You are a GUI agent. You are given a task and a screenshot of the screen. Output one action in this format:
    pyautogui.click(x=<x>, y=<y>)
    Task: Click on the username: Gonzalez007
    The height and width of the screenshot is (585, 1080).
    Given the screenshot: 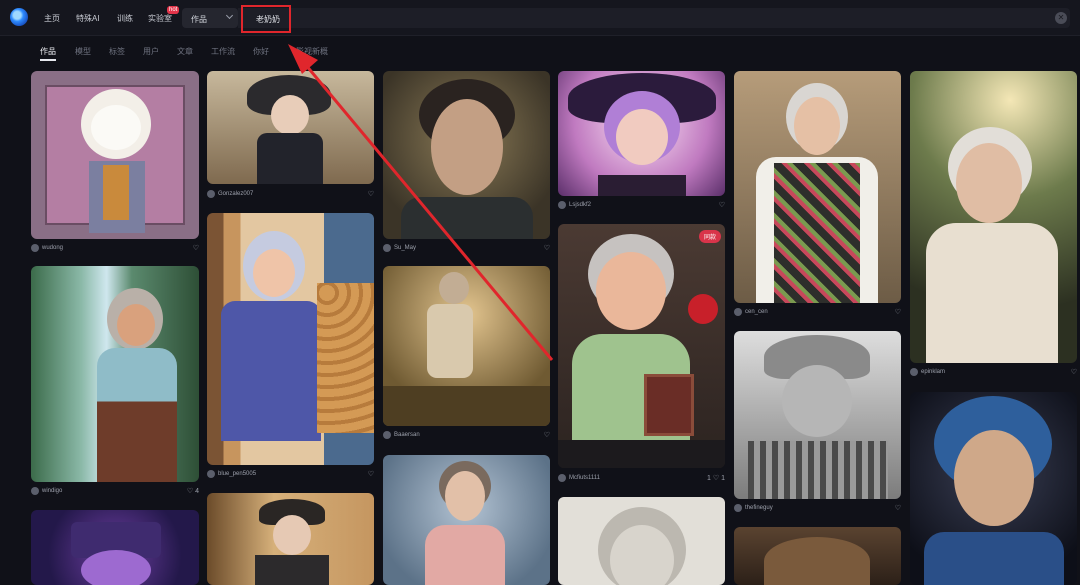 What is the action you would take?
    pyautogui.click(x=235, y=194)
    